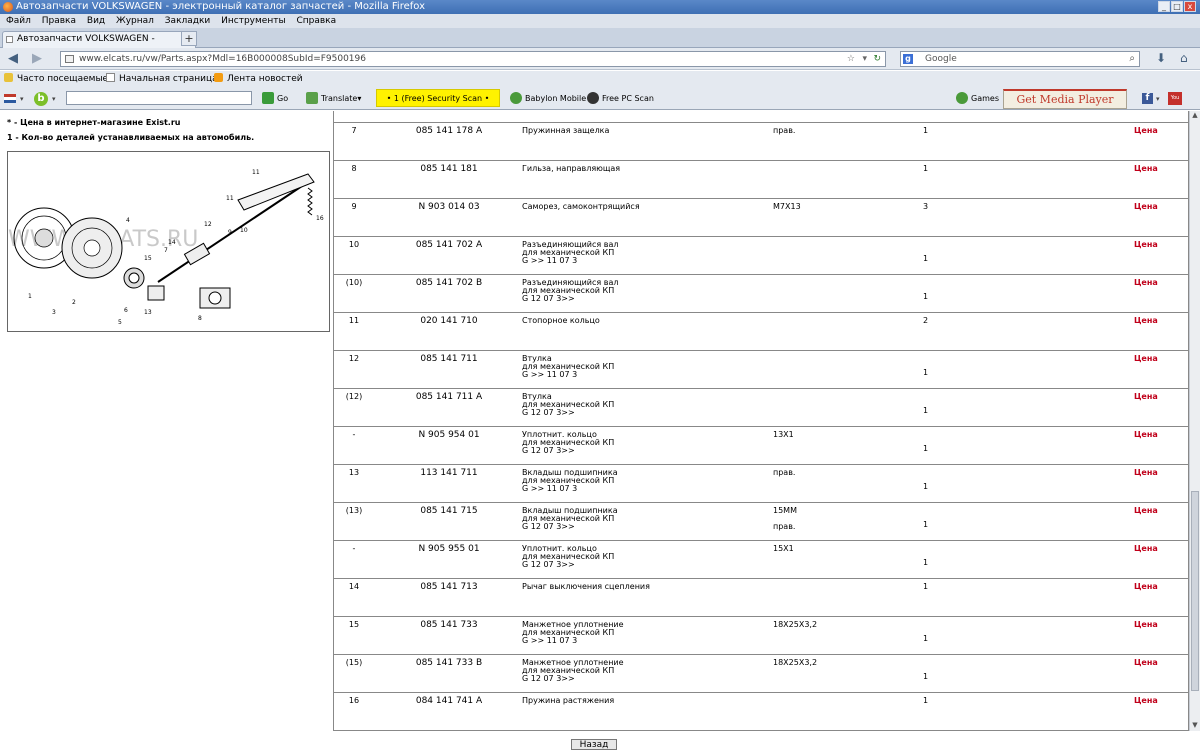  Describe the element at coordinates (148, 312) in the screenshot. I see `callout-13: 13` at that location.